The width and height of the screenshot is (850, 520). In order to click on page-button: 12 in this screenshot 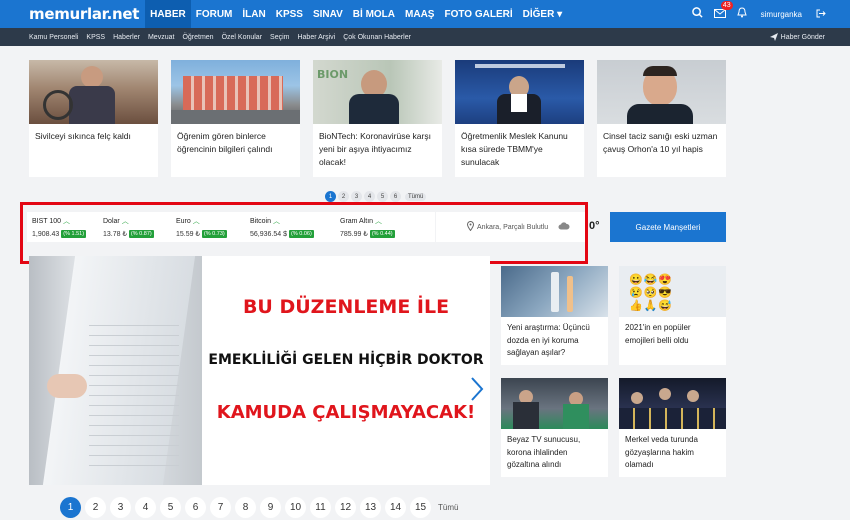, I will do `click(345, 507)`.